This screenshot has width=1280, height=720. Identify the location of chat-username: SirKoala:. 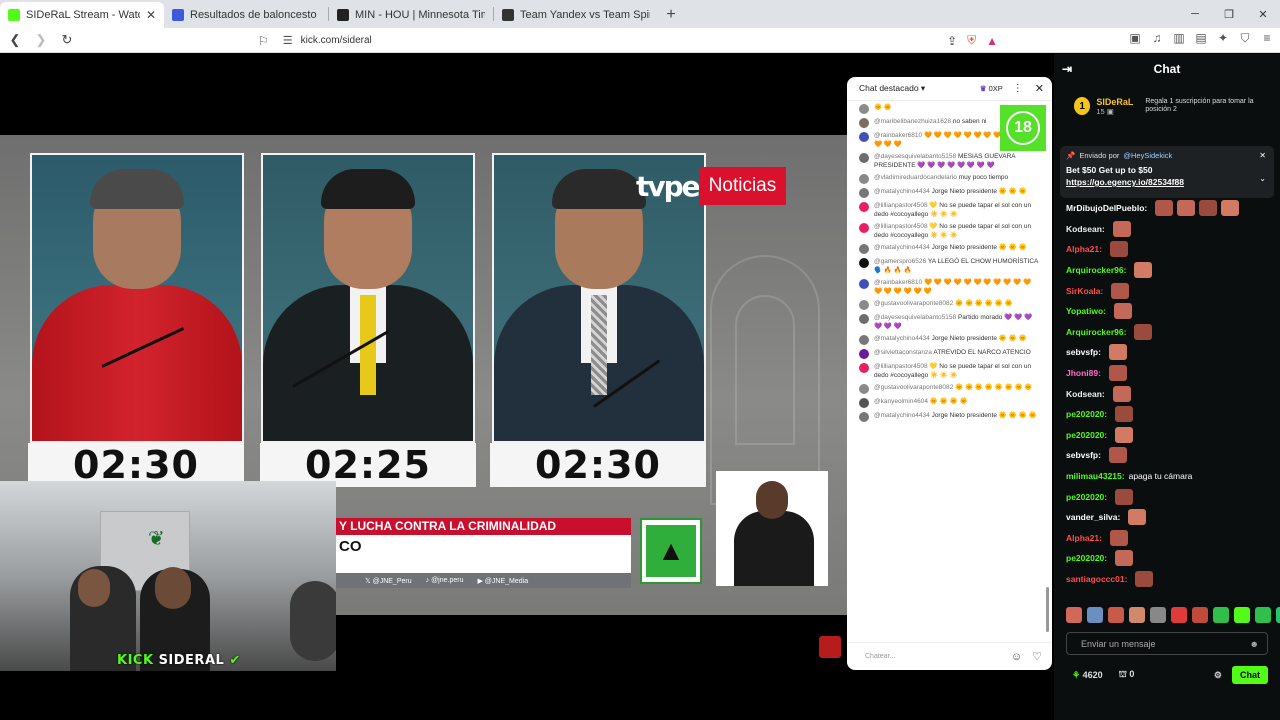
(1084, 291).